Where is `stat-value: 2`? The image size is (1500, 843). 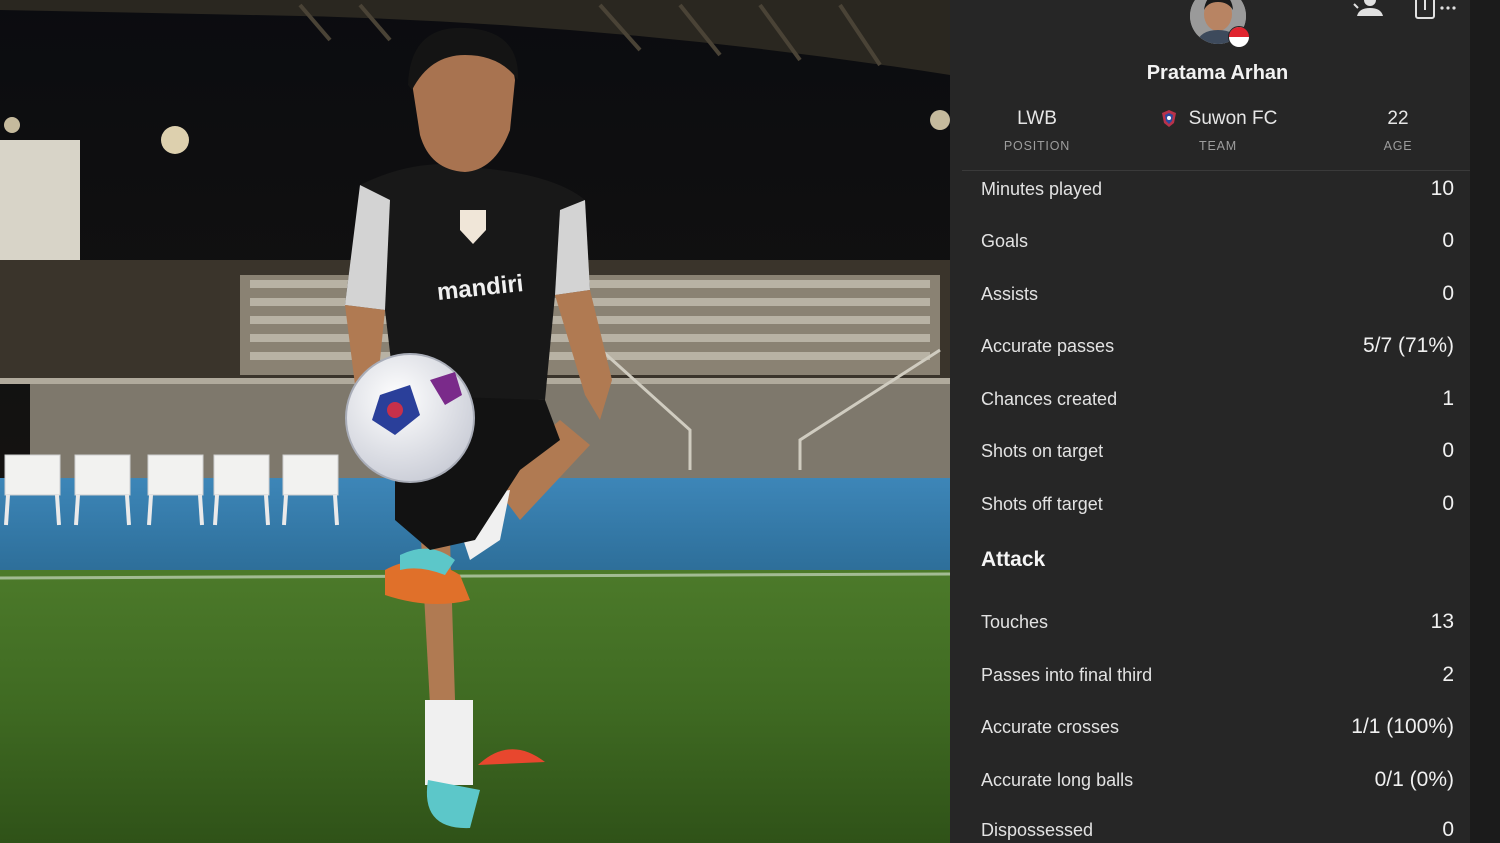 stat-value: 2 is located at coordinates (1448, 674).